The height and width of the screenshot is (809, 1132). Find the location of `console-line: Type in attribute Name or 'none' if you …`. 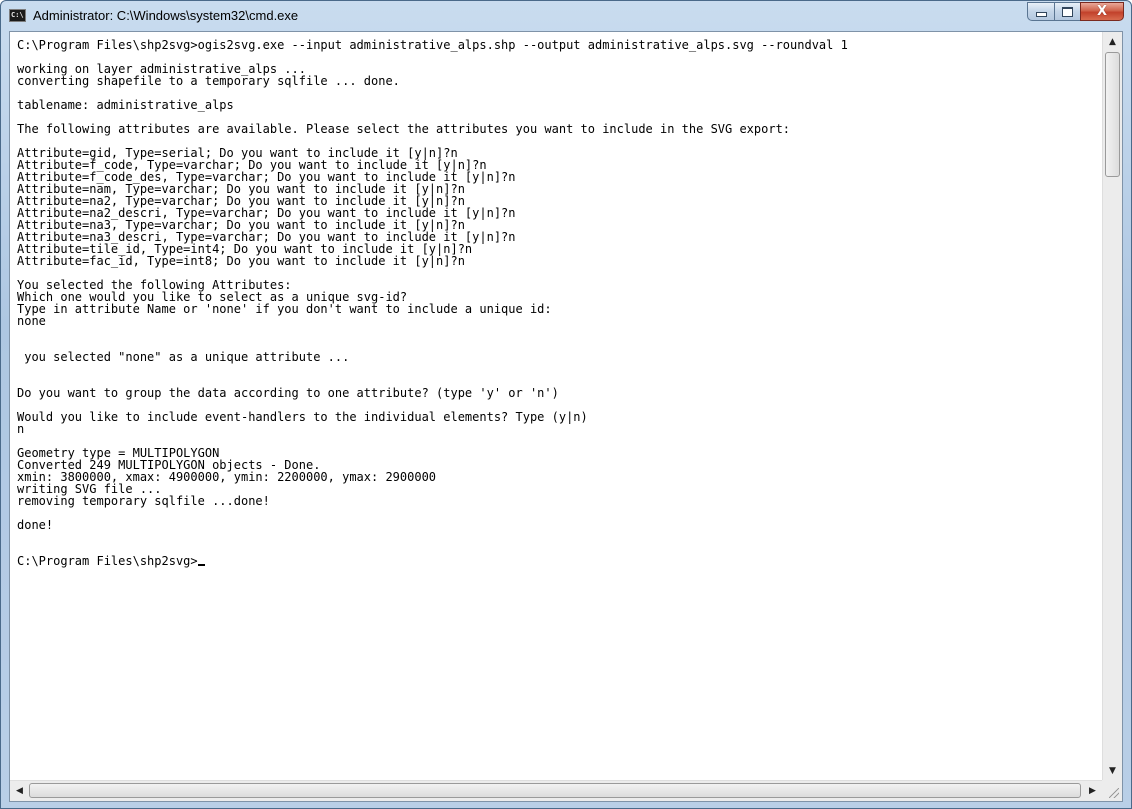

console-line: Type in attribute Name or 'none' if you … is located at coordinates (284, 309).